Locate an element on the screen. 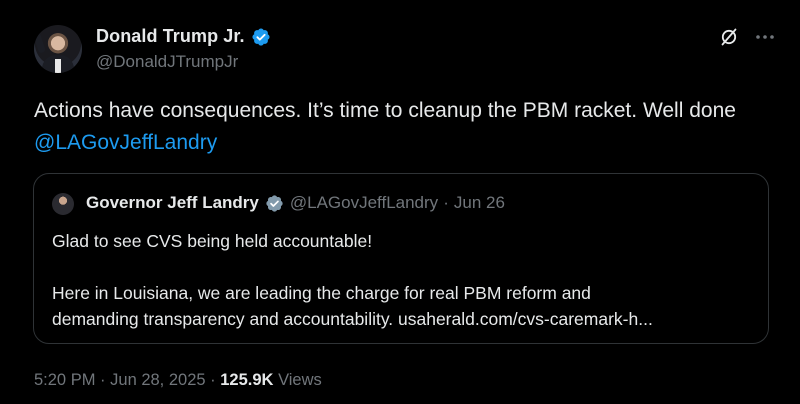  quoted-author-handle: @LAGovJeffLandry is located at coordinates (364, 203).